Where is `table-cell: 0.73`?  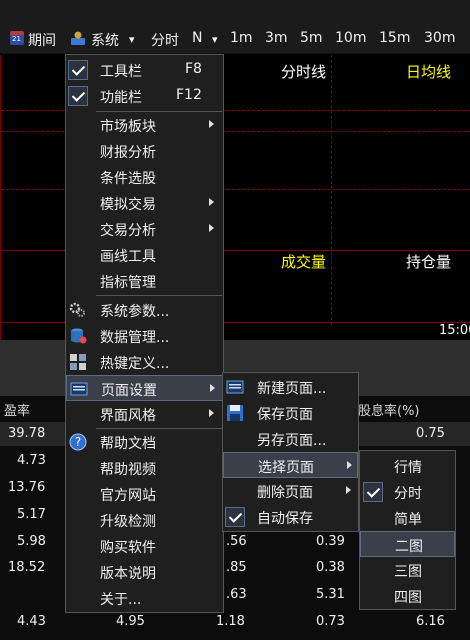 table-cell: 0.73 is located at coordinates (330, 621).